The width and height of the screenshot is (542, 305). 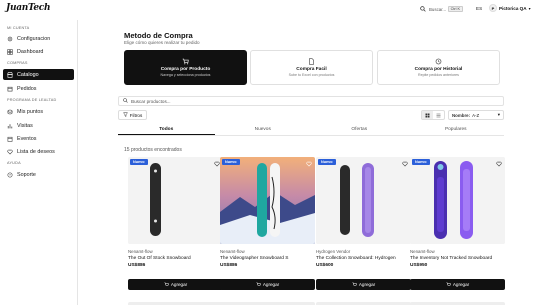 What do you see at coordinates (125, 115) in the screenshot?
I see `filter-icon` at bounding box center [125, 115].